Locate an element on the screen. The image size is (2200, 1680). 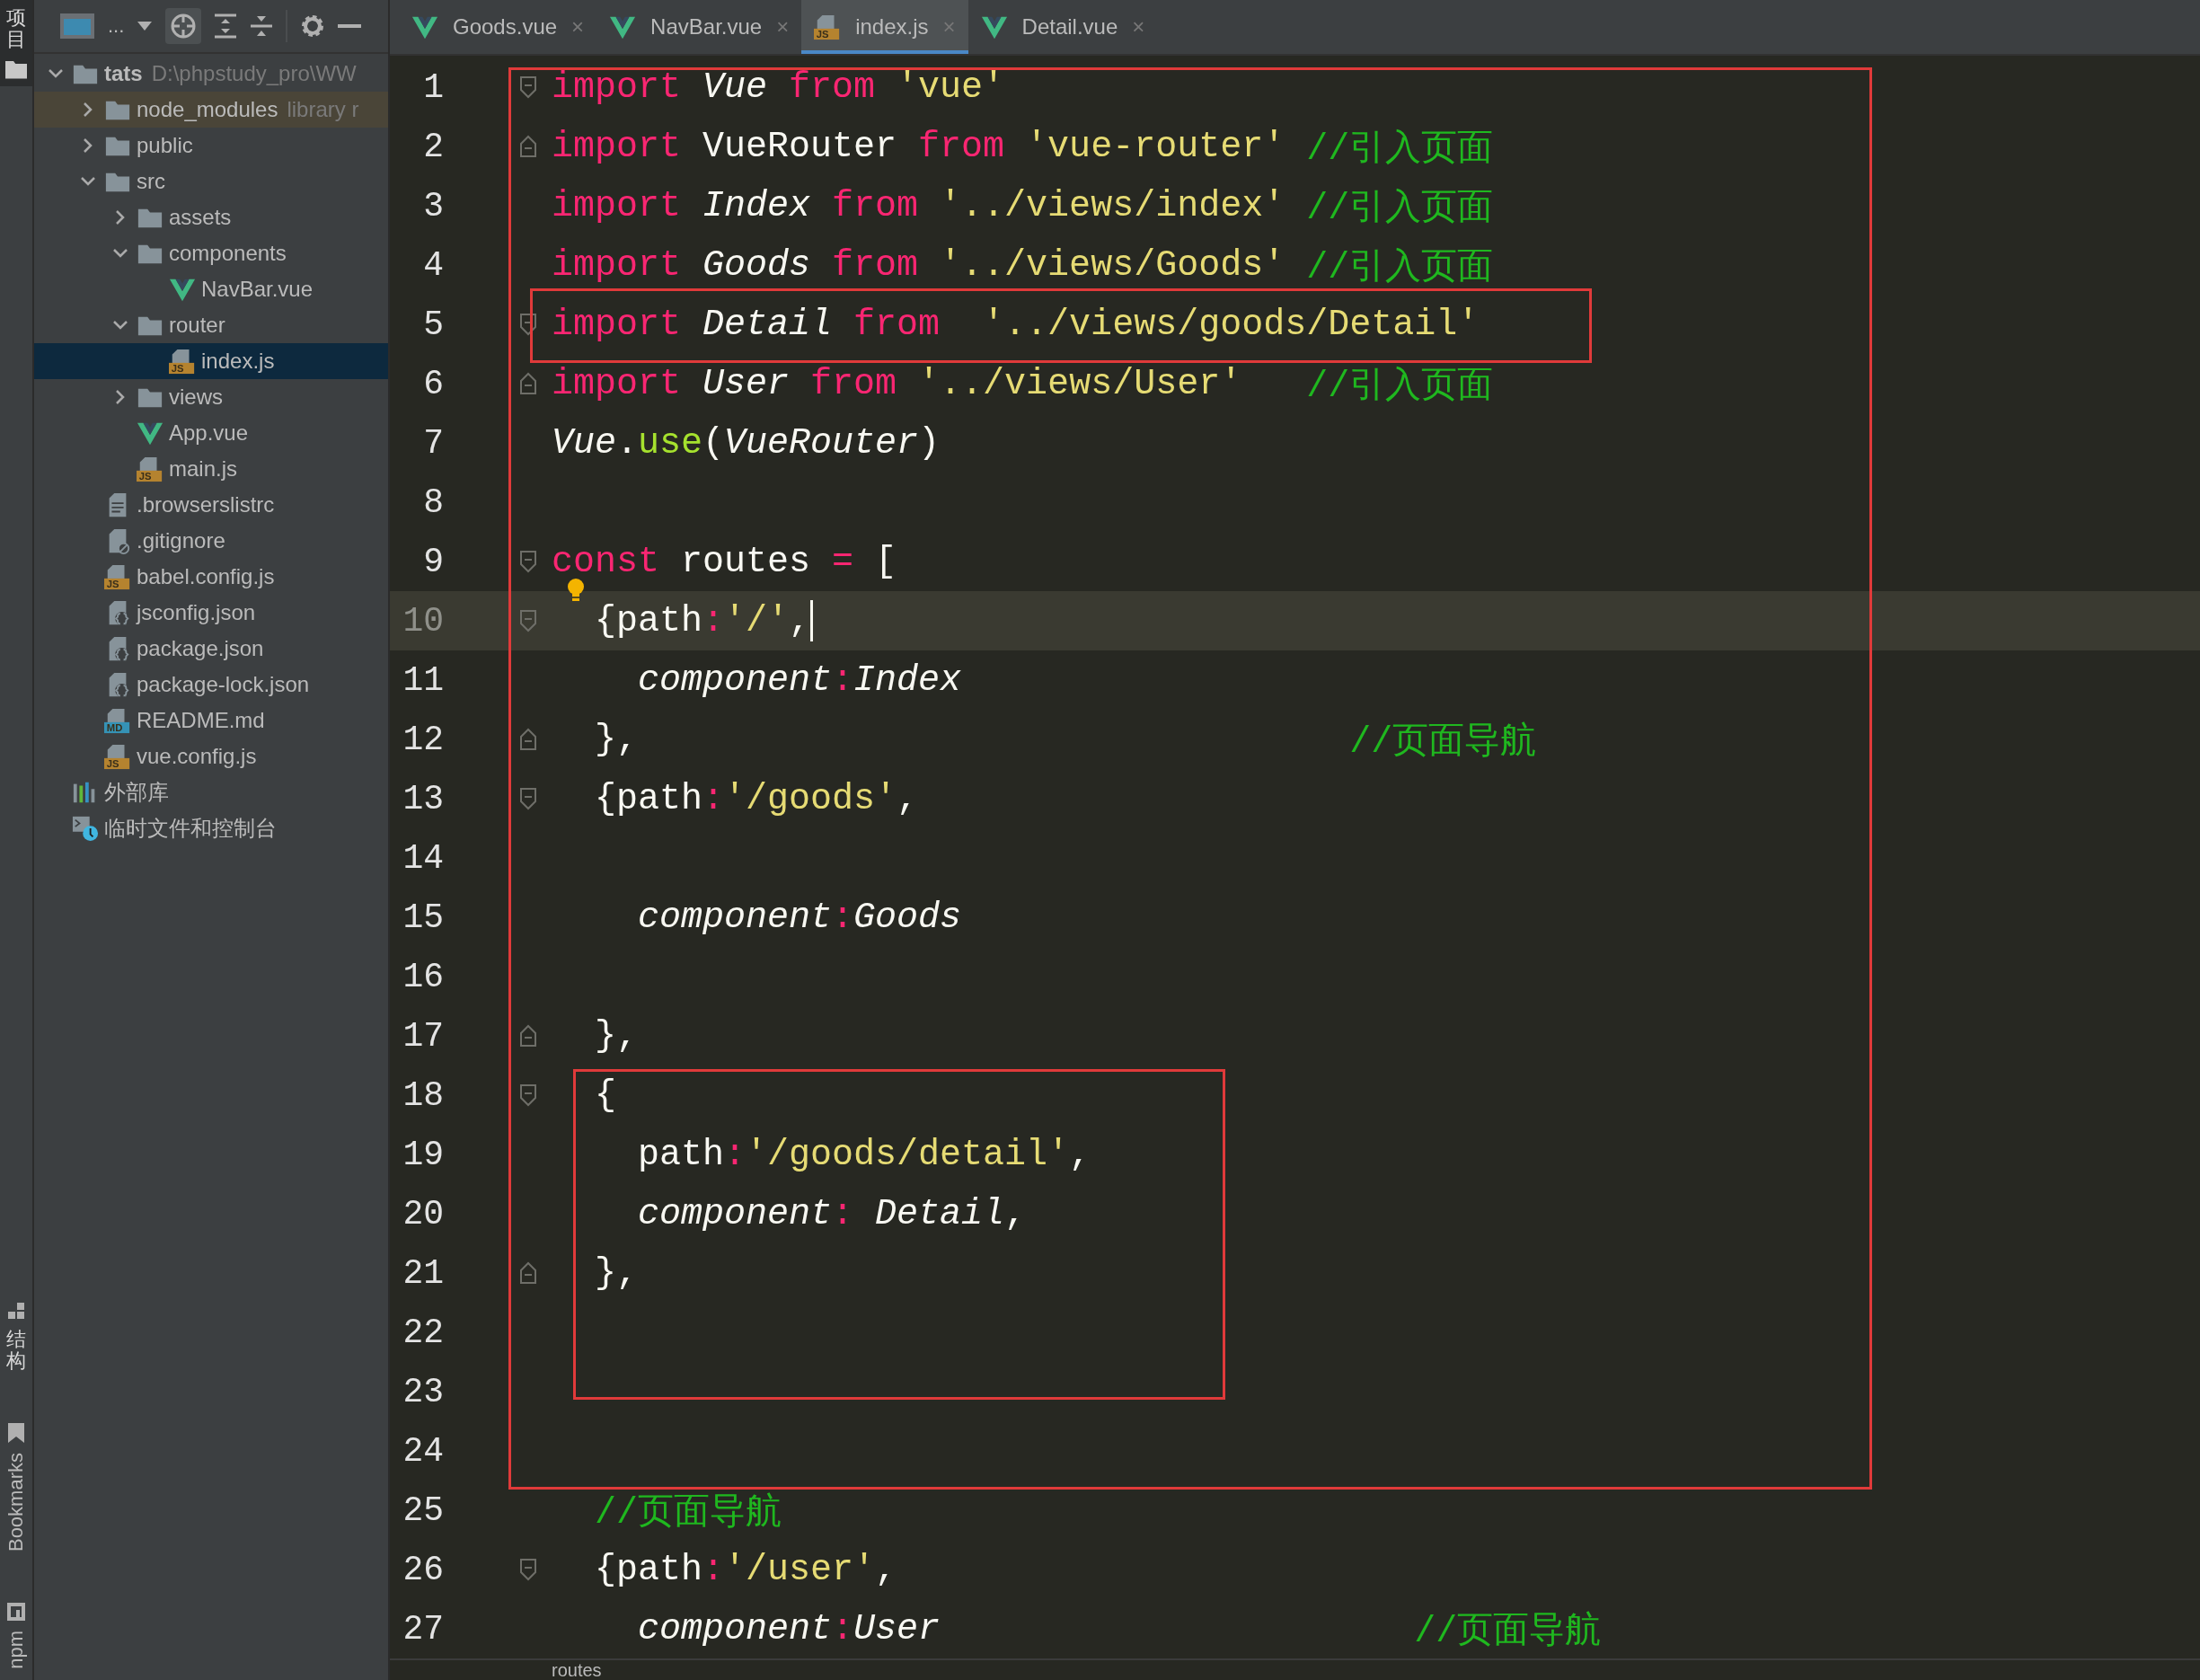
code-line: {path:'/user', is located at coordinates (745, 1569).